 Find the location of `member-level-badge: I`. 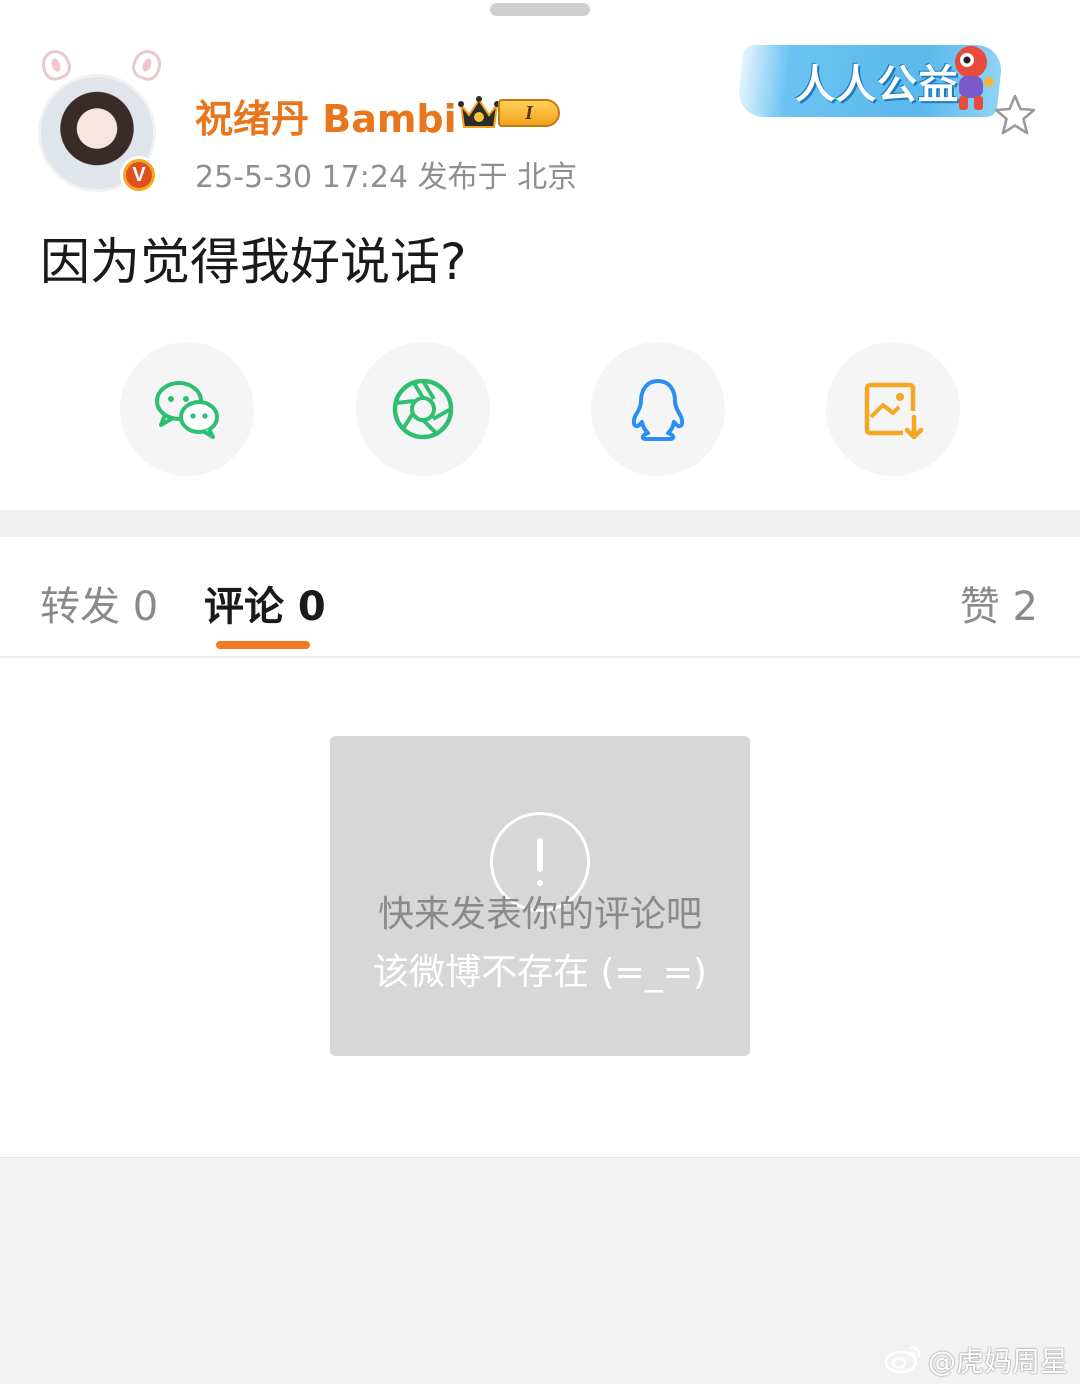

member-level-badge: I is located at coordinates (511, 113).